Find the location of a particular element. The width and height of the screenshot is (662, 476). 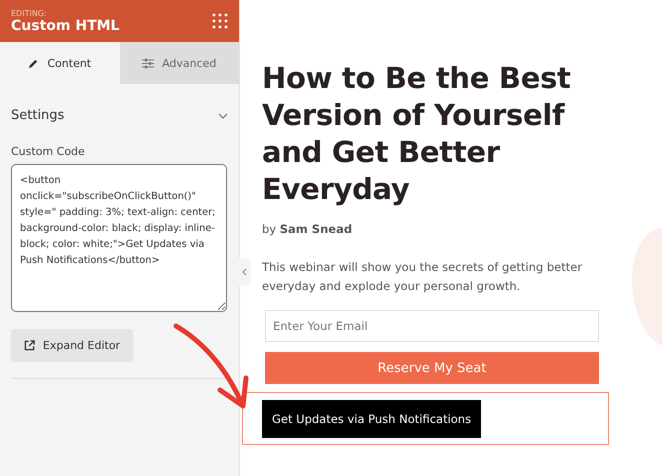

sliders-icon is located at coordinates (148, 63).